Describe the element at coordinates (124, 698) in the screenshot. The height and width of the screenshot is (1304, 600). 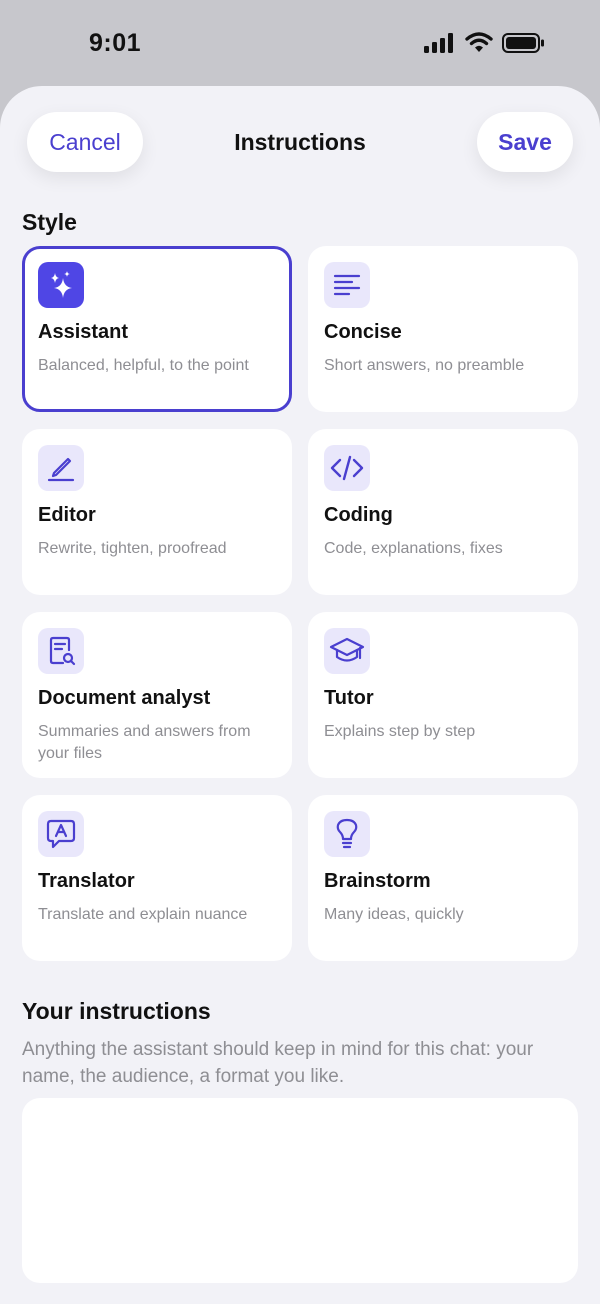
I see `style-card-title: Document analyst` at that location.